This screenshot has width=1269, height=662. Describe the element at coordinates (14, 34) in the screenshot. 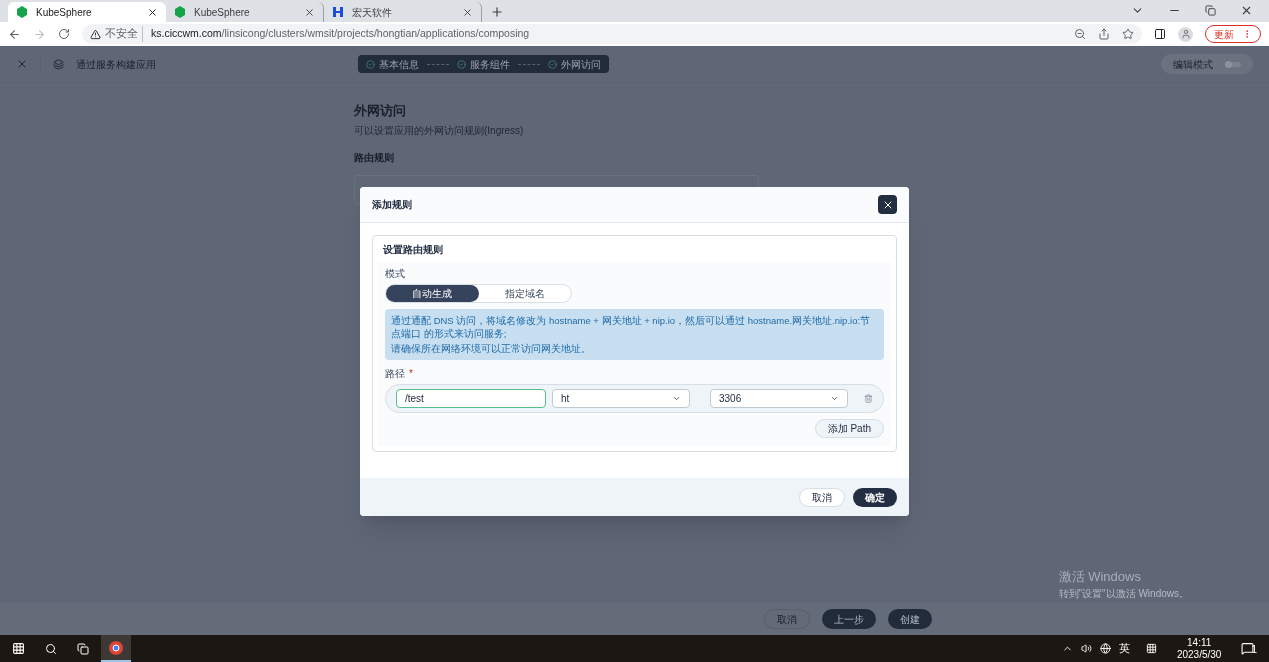

I see `back-icon` at that location.